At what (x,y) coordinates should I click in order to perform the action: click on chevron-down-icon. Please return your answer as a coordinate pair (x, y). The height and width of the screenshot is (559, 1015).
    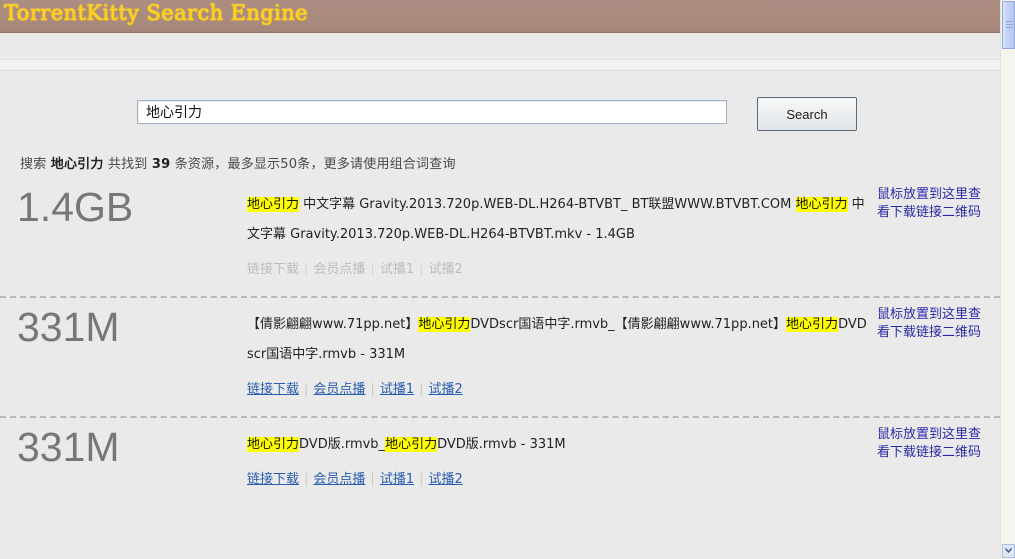
    Looking at the image, I should click on (1008, 550).